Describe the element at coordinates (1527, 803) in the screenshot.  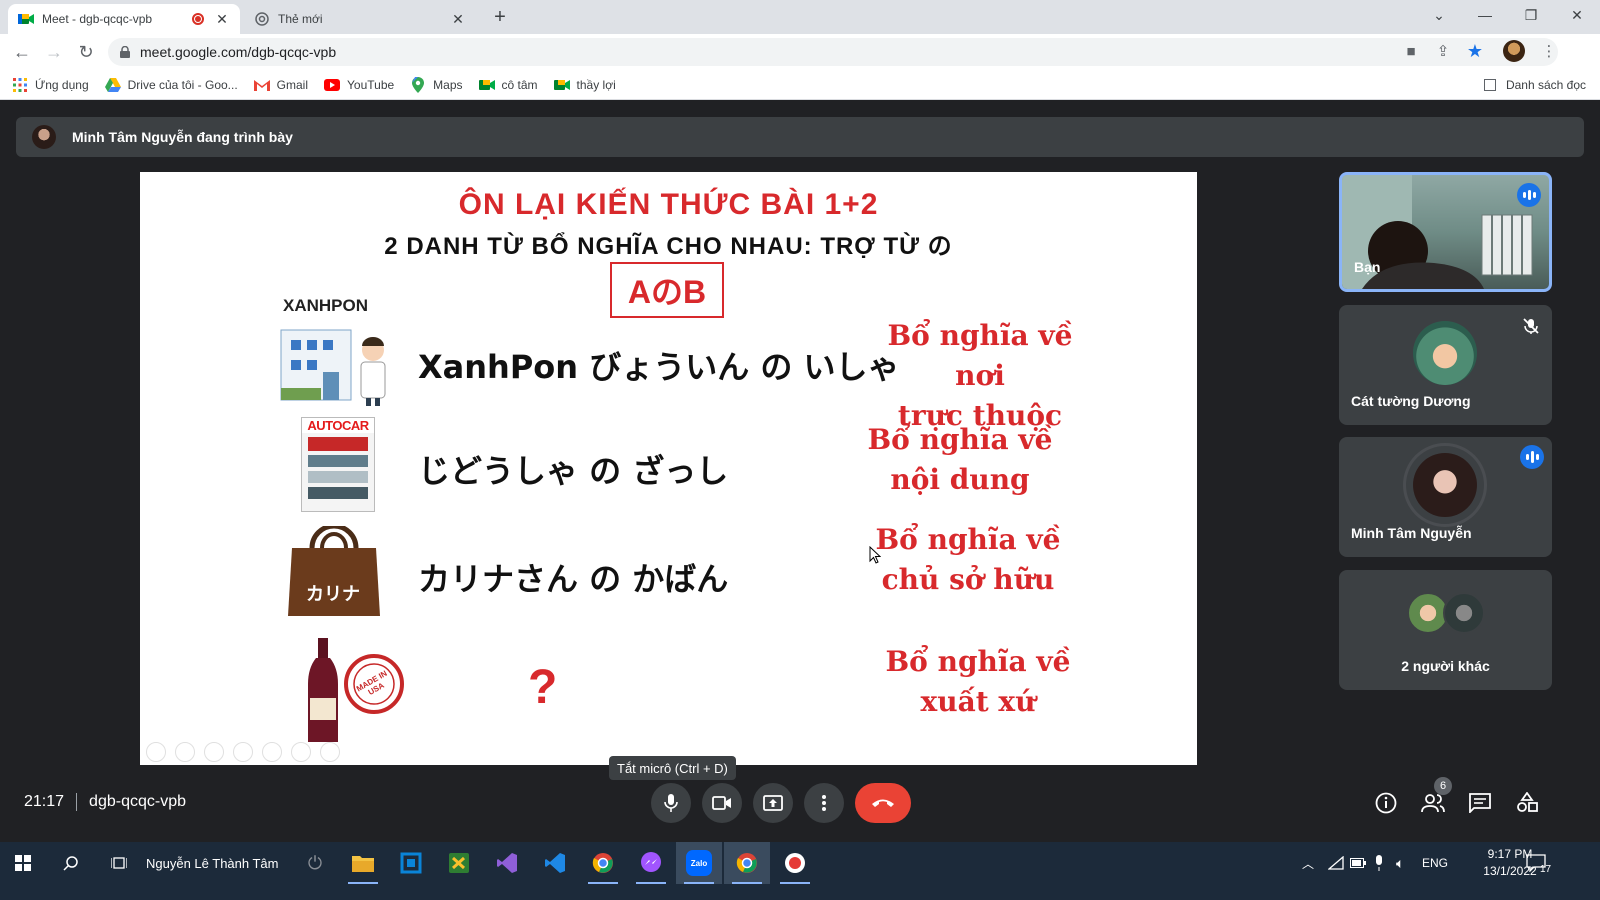
I see `activities-button` at that location.